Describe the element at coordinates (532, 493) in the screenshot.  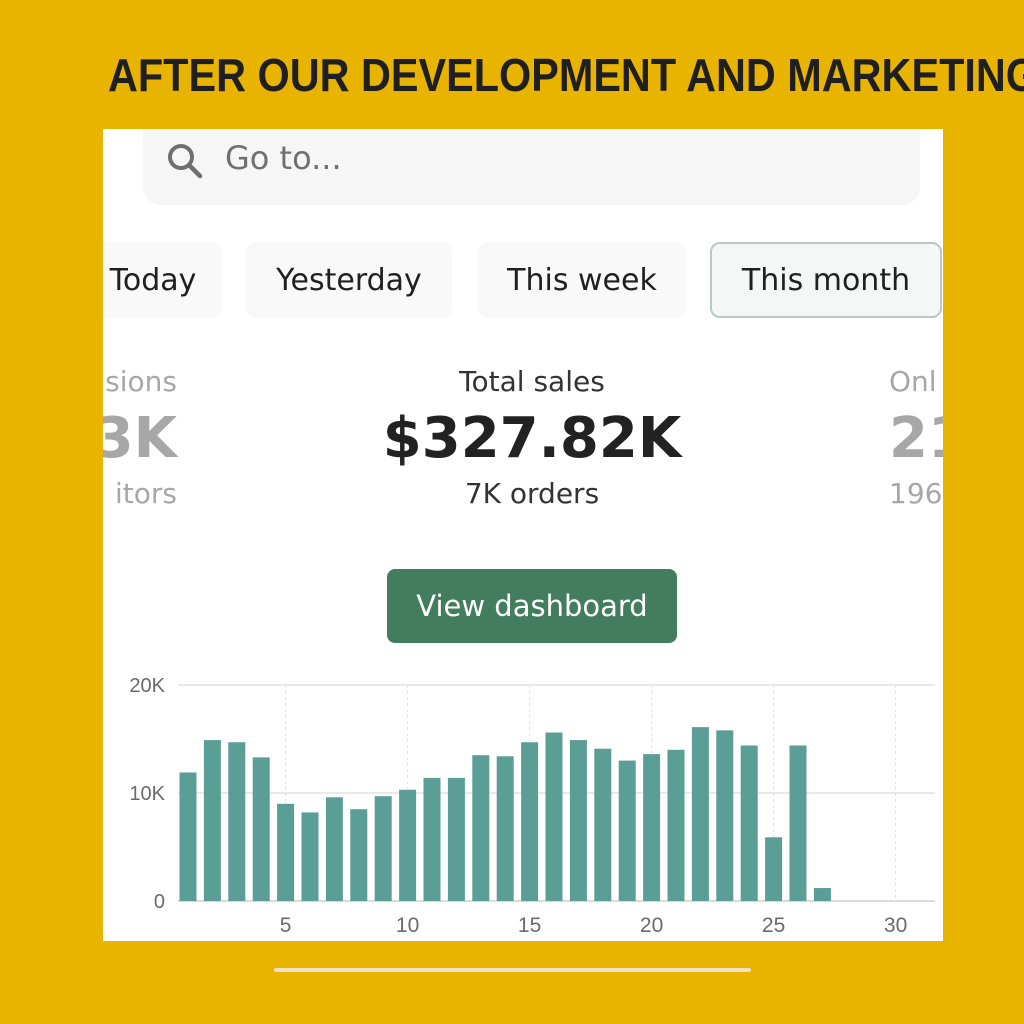
I see `total-sales-orders: 7K orders` at that location.